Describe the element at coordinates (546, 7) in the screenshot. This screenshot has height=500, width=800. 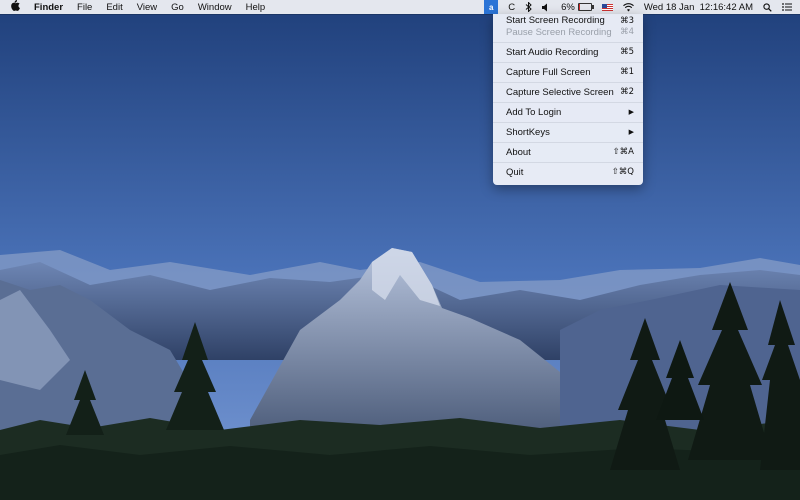
I see `volume-icon` at that location.